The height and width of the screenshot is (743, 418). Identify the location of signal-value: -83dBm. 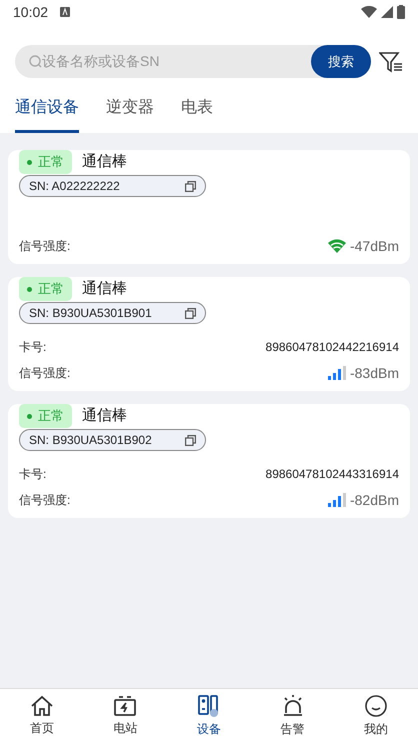
(374, 373).